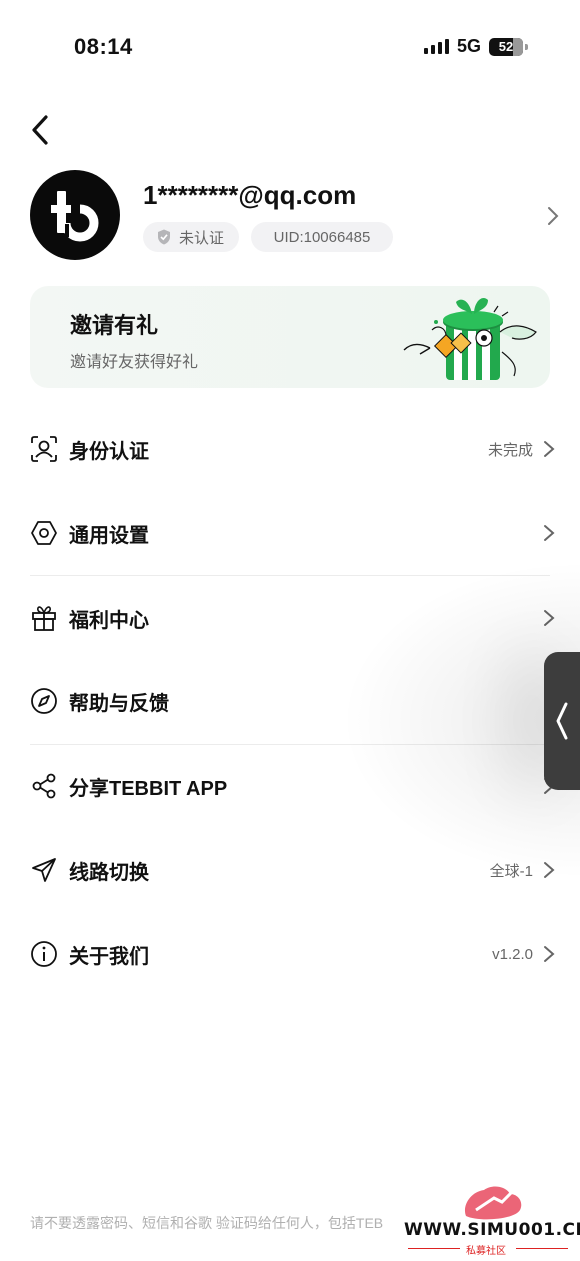 The height and width of the screenshot is (1261, 580). I want to click on menu-label: 分享TEBBIT APP, so click(148, 788).